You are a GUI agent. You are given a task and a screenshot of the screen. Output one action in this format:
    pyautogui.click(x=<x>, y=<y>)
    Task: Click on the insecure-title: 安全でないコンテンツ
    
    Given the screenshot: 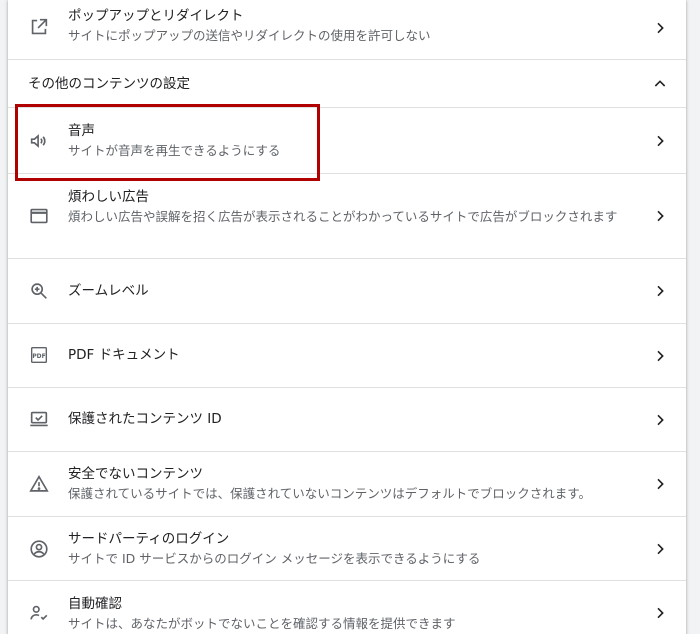 What is the action you would take?
    pyautogui.click(x=135, y=474)
    